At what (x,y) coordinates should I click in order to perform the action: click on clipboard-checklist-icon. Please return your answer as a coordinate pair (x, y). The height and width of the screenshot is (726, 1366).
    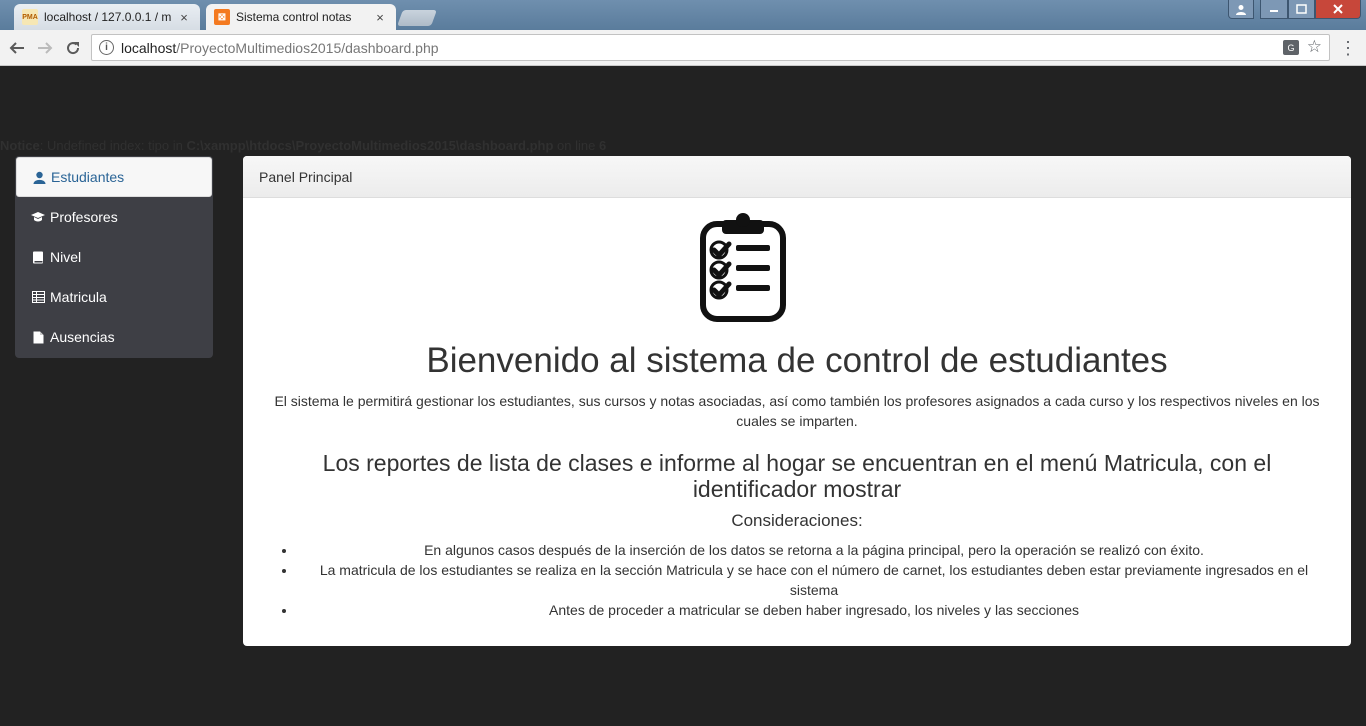
    Looking at the image, I should click on (743, 267).